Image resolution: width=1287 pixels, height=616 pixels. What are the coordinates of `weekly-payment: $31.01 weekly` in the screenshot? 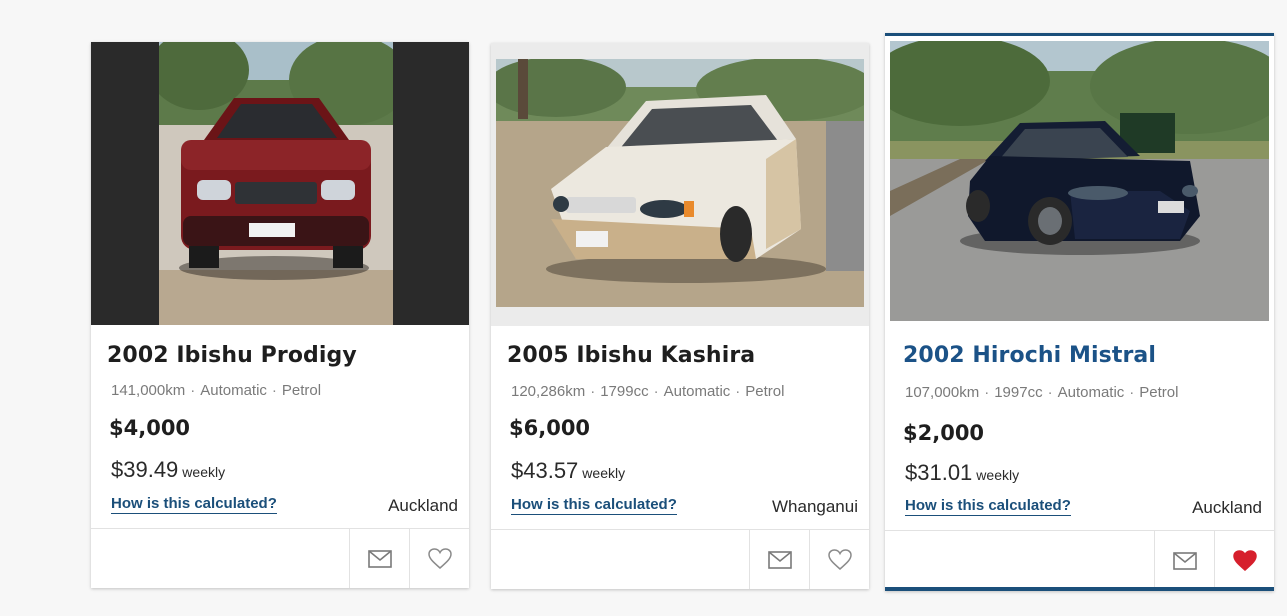 It's located at (962, 473).